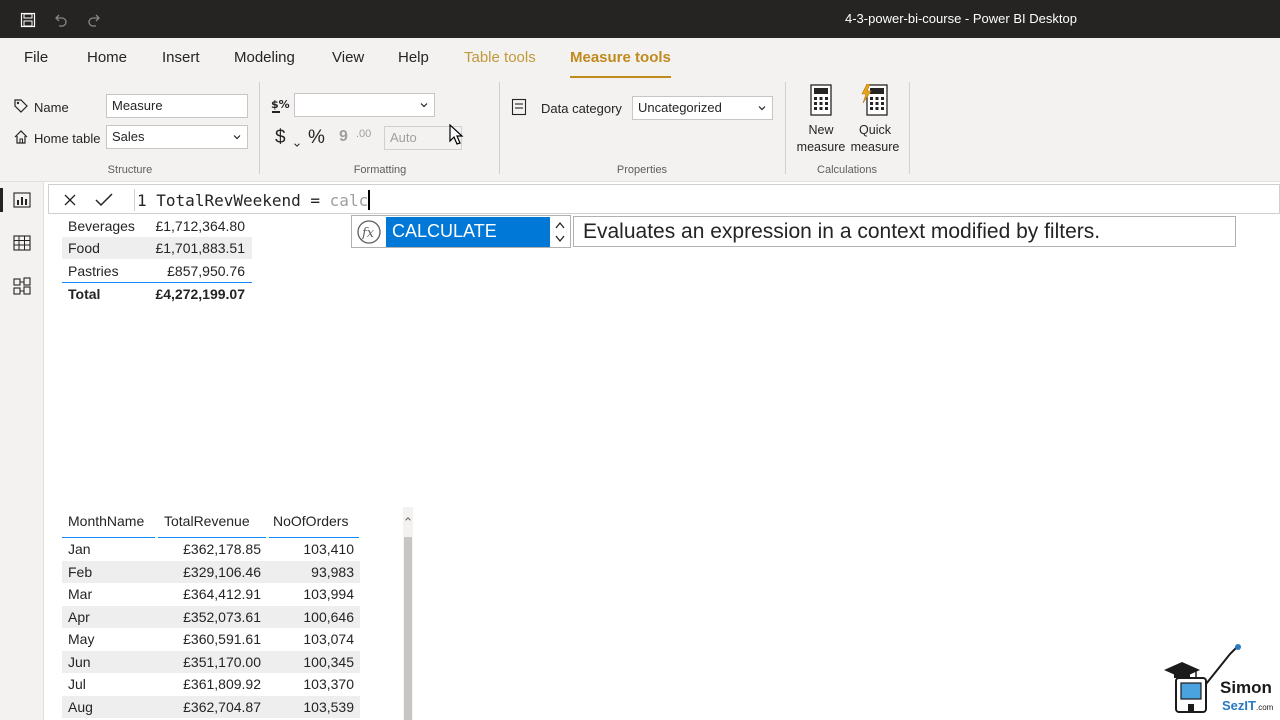  Describe the element at coordinates (181, 57) in the screenshot. I see `tab-insert: Insert` at that location.